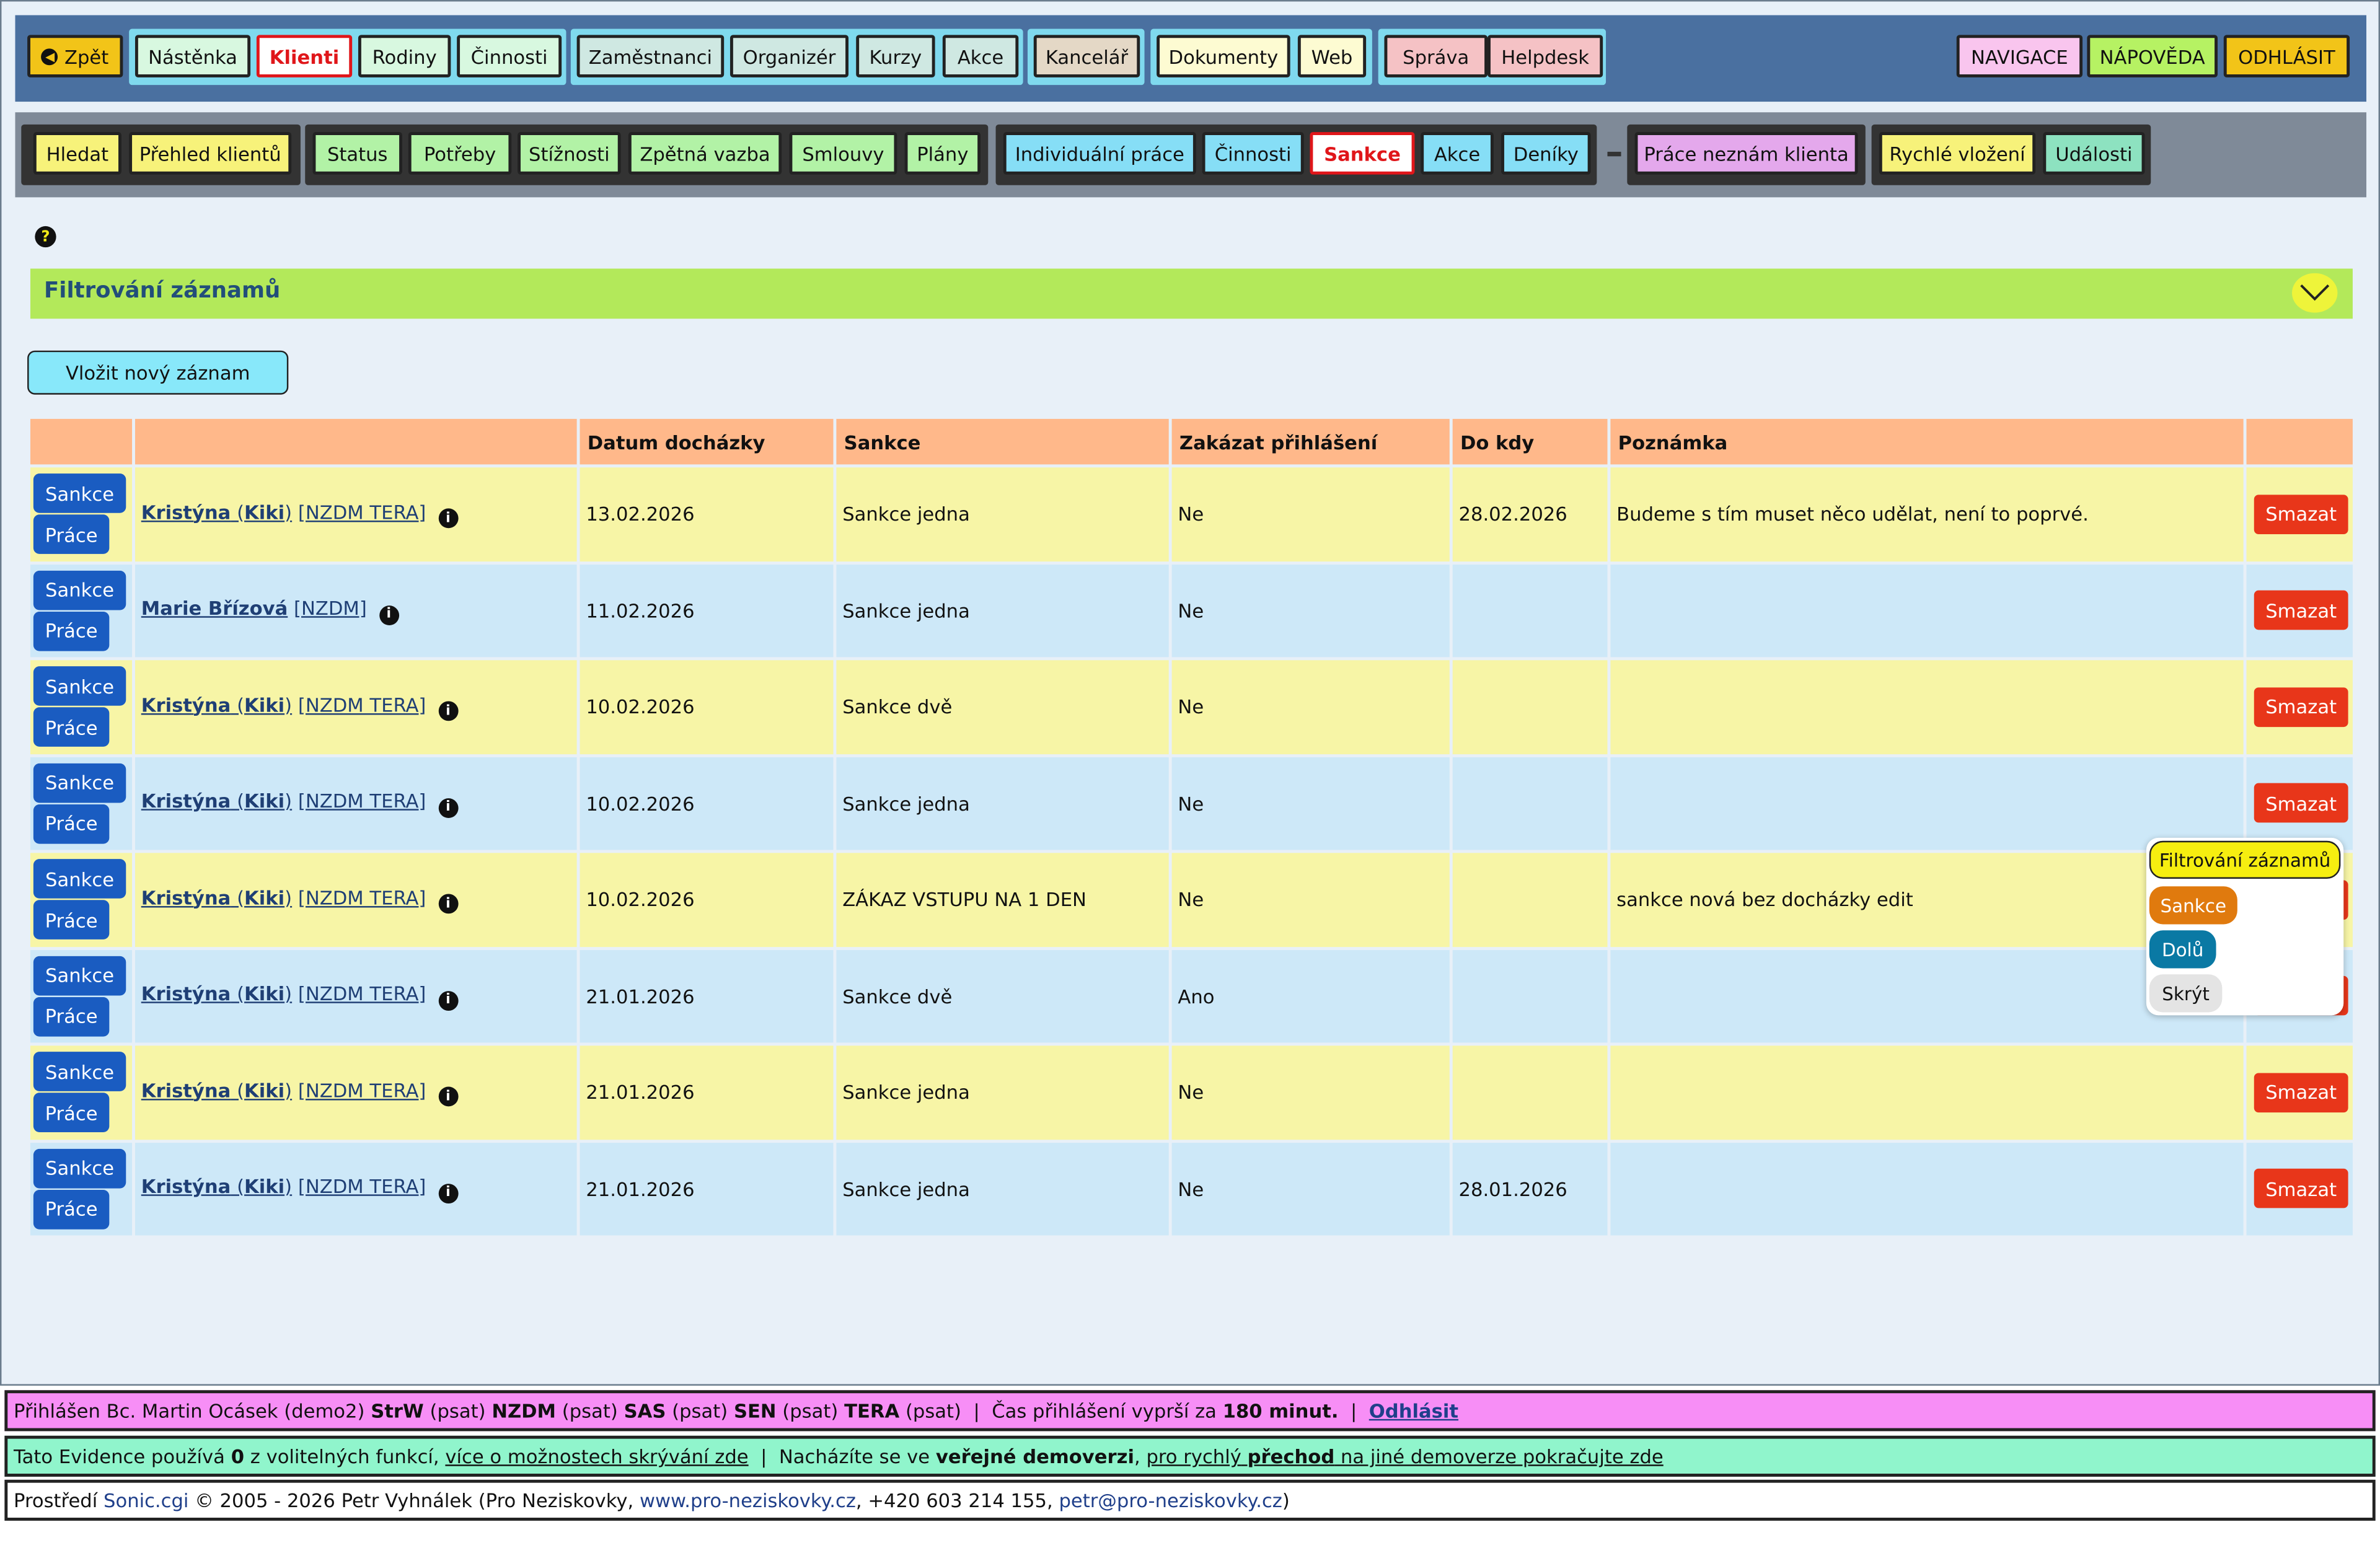 The height and width of the screenshot is (1553, 2380). What do you see at coordinates (707, 1189) in the screenshot?
I see `date-cell: 21.01.2026` at bounding box center [707, 1189].